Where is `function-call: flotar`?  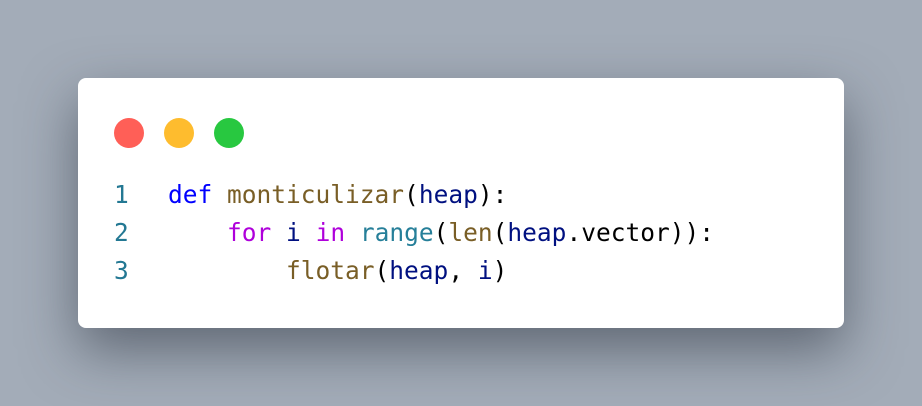
function-call: flotar is located at coordinates (330, 270).